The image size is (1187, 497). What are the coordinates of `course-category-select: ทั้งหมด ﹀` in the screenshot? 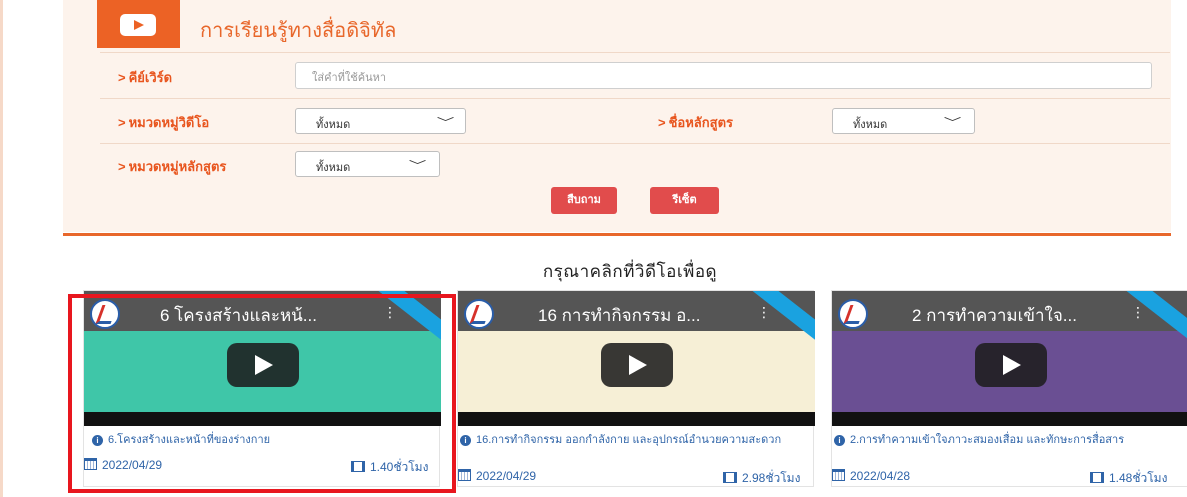 It's located at (367, 164).